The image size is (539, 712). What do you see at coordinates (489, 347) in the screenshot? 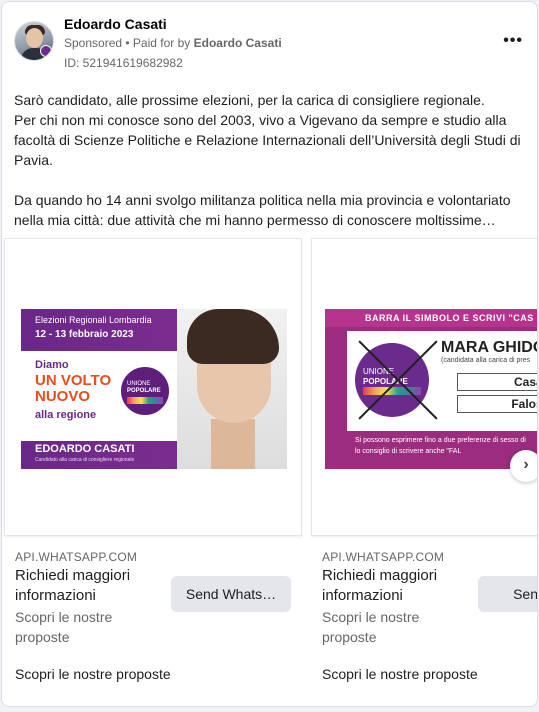
I see `ballot-candidate-name: MARA GHIDO` at bounding box center [489, 347].